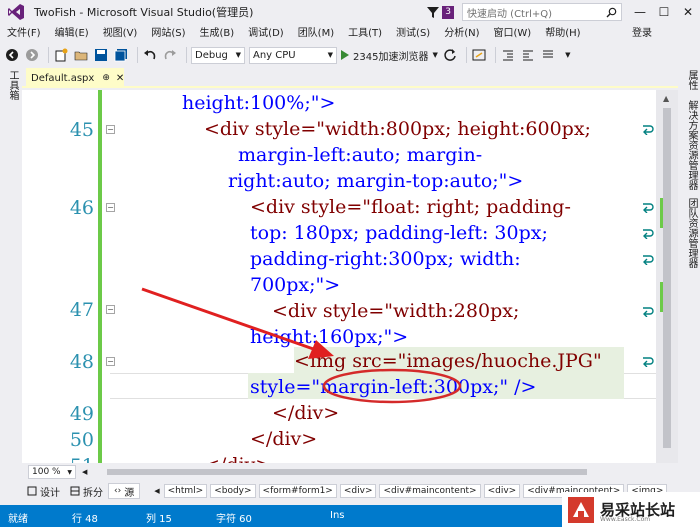 The height and width of the screenshot is (527, 700). Describe the element at coordinates (81, 55) in the screenshot. I see `open-folder-icon` at that location.